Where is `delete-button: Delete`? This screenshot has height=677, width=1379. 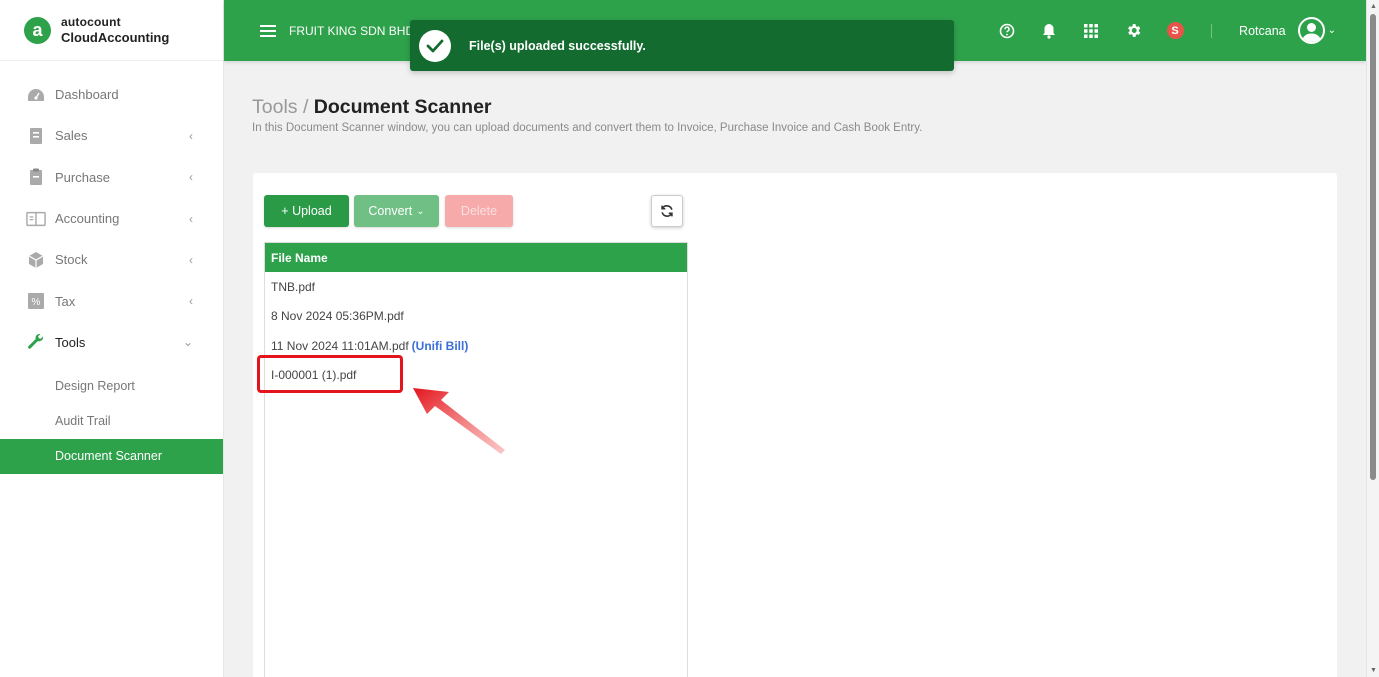 delete-button: Delete is located at coordinates (479, 211).